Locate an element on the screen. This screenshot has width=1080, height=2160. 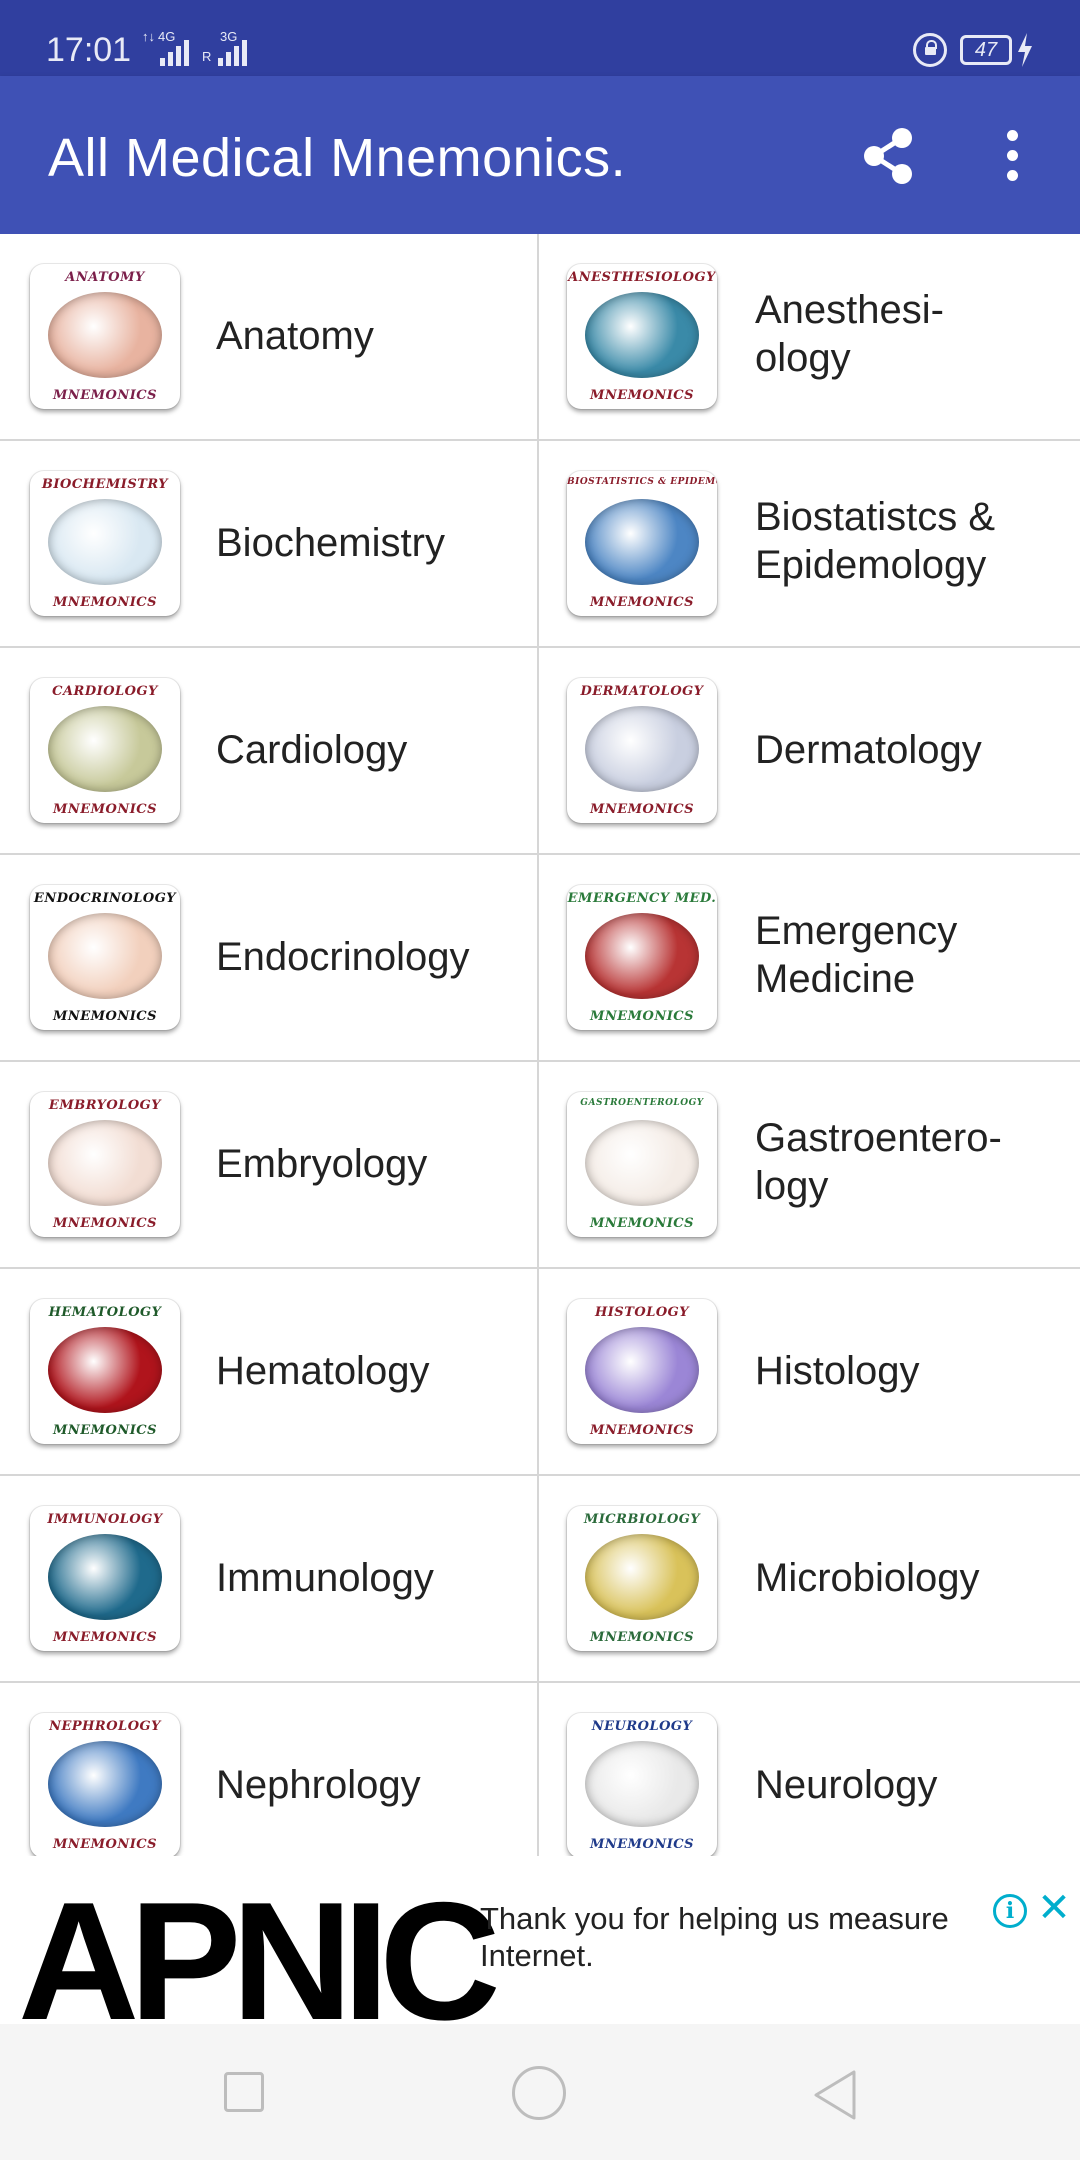
category-label: Microbiology is located at coordinates (867, 1578).